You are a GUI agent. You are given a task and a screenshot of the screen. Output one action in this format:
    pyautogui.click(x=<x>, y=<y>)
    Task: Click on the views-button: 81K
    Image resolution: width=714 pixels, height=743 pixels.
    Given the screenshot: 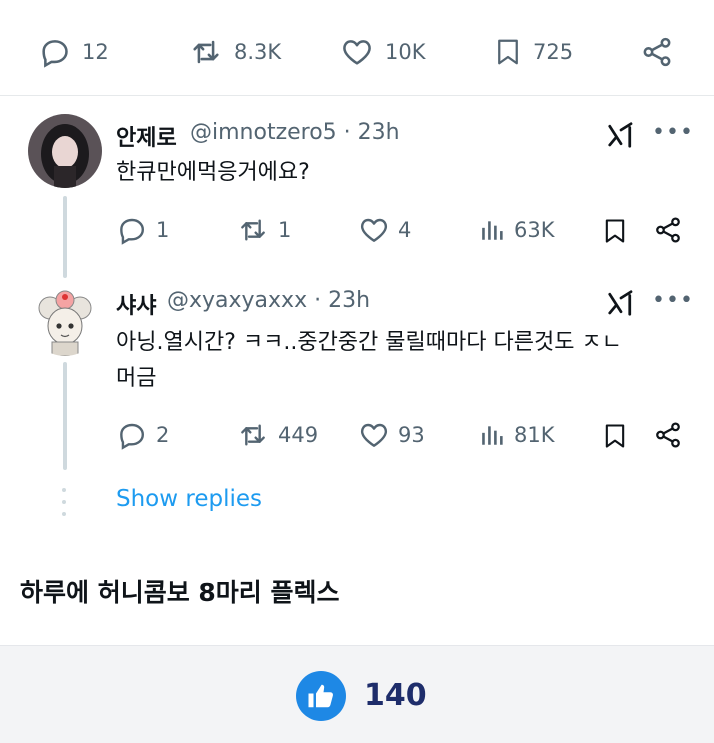 What is the action you would take?
    pyautogui.click(x=517, y=435)
    